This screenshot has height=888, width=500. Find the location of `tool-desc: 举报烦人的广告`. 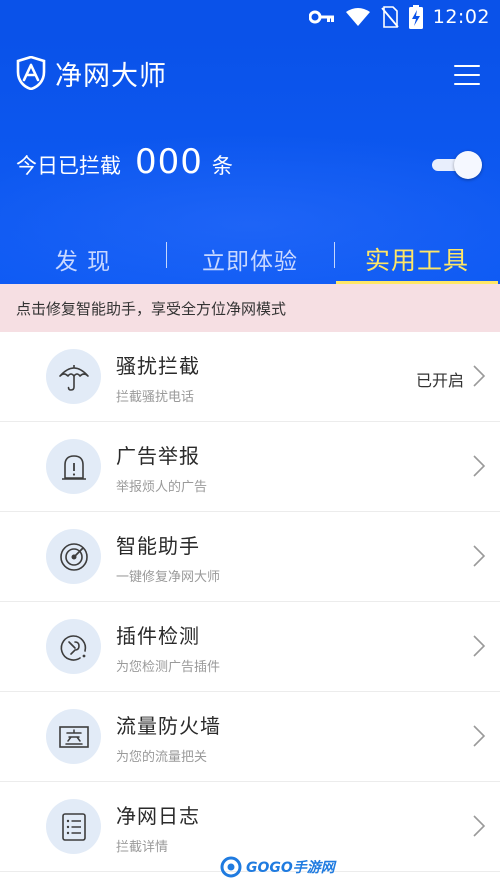

tool-desc: 举报烦人的广告 is located at coordinates (162, 487).